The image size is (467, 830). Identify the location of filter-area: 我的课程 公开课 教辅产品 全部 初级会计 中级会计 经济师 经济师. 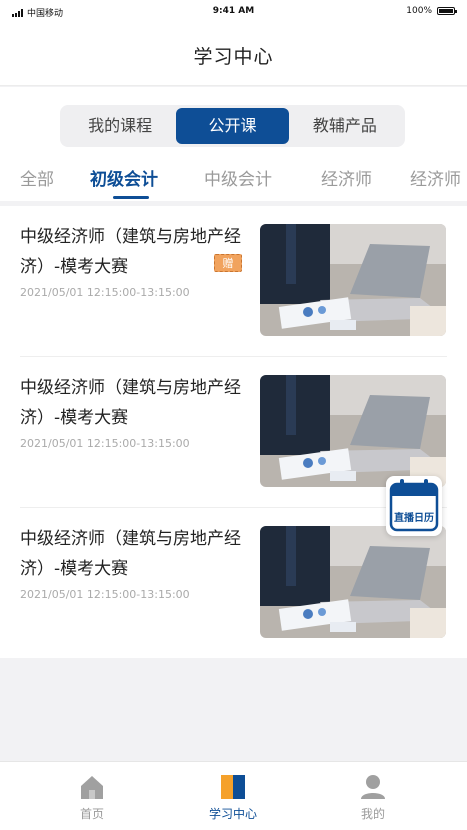
(233, 144).